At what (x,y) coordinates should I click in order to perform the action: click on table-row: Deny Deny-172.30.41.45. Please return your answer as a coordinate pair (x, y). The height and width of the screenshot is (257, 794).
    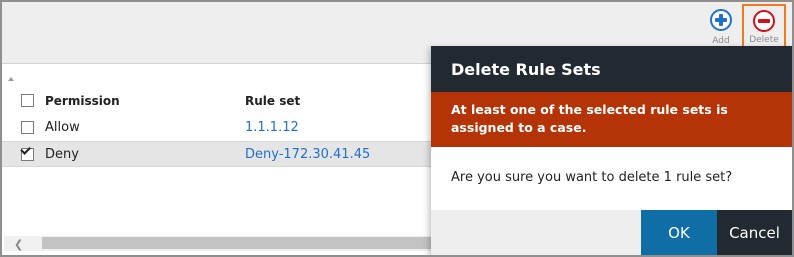
    Looking at the image, I should click on (217, 154).